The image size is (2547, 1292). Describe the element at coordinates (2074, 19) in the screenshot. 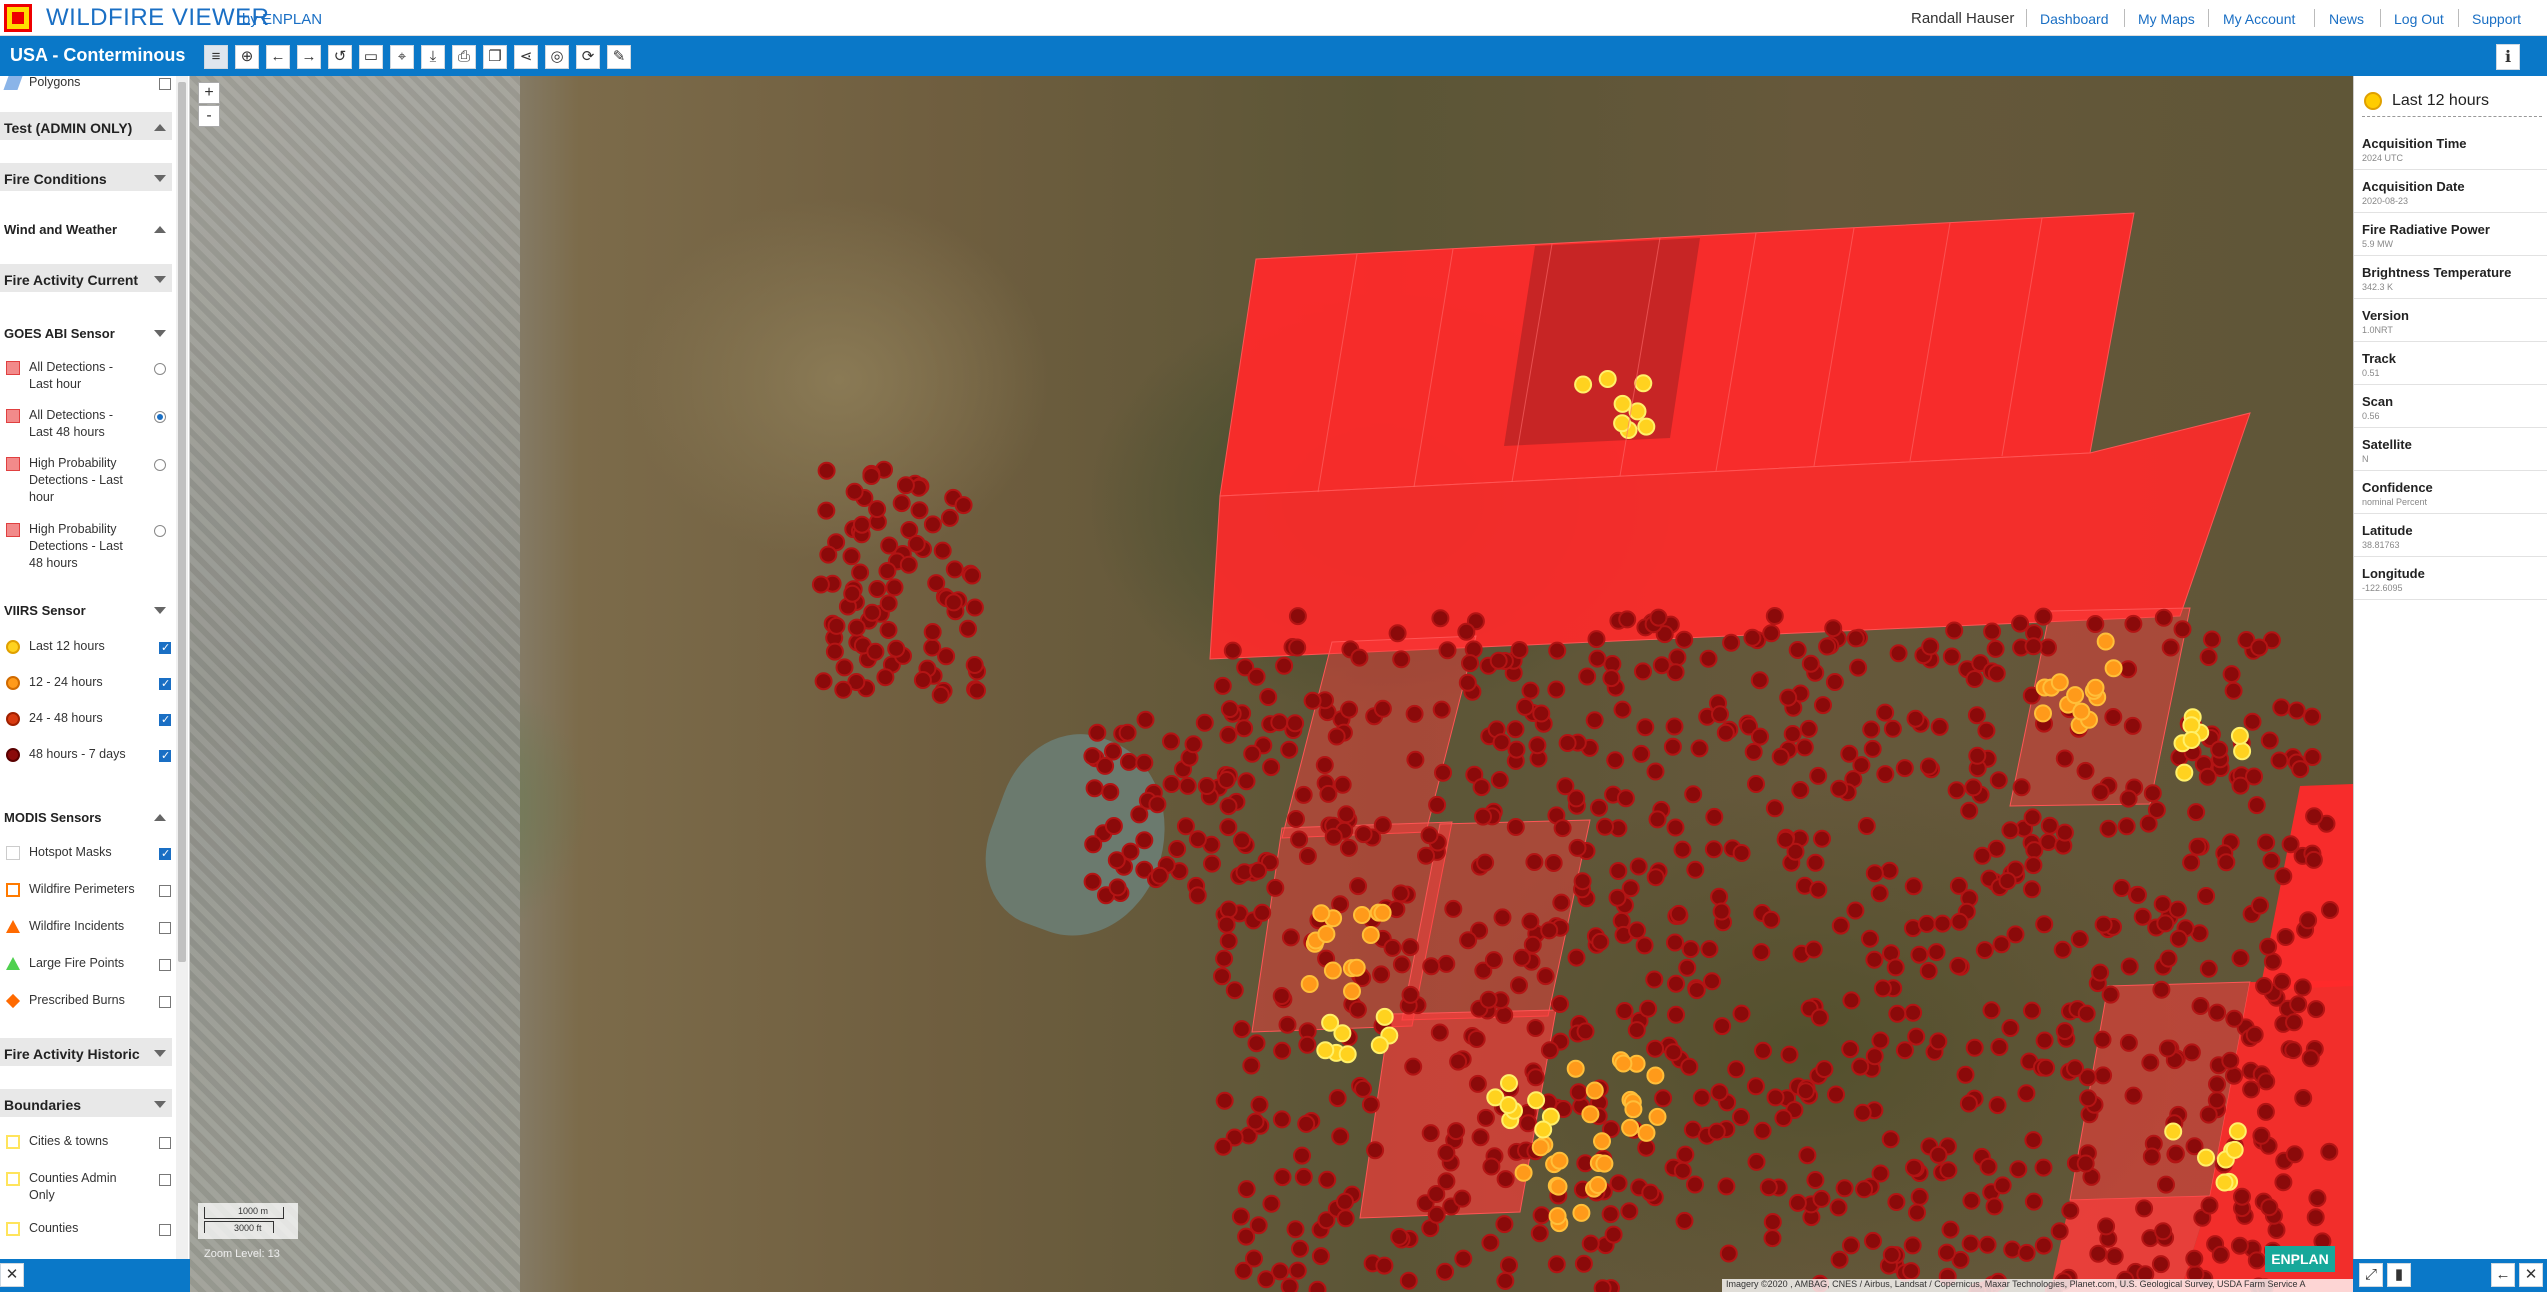

I see `nav-dashboard: Dashboard` at that location.